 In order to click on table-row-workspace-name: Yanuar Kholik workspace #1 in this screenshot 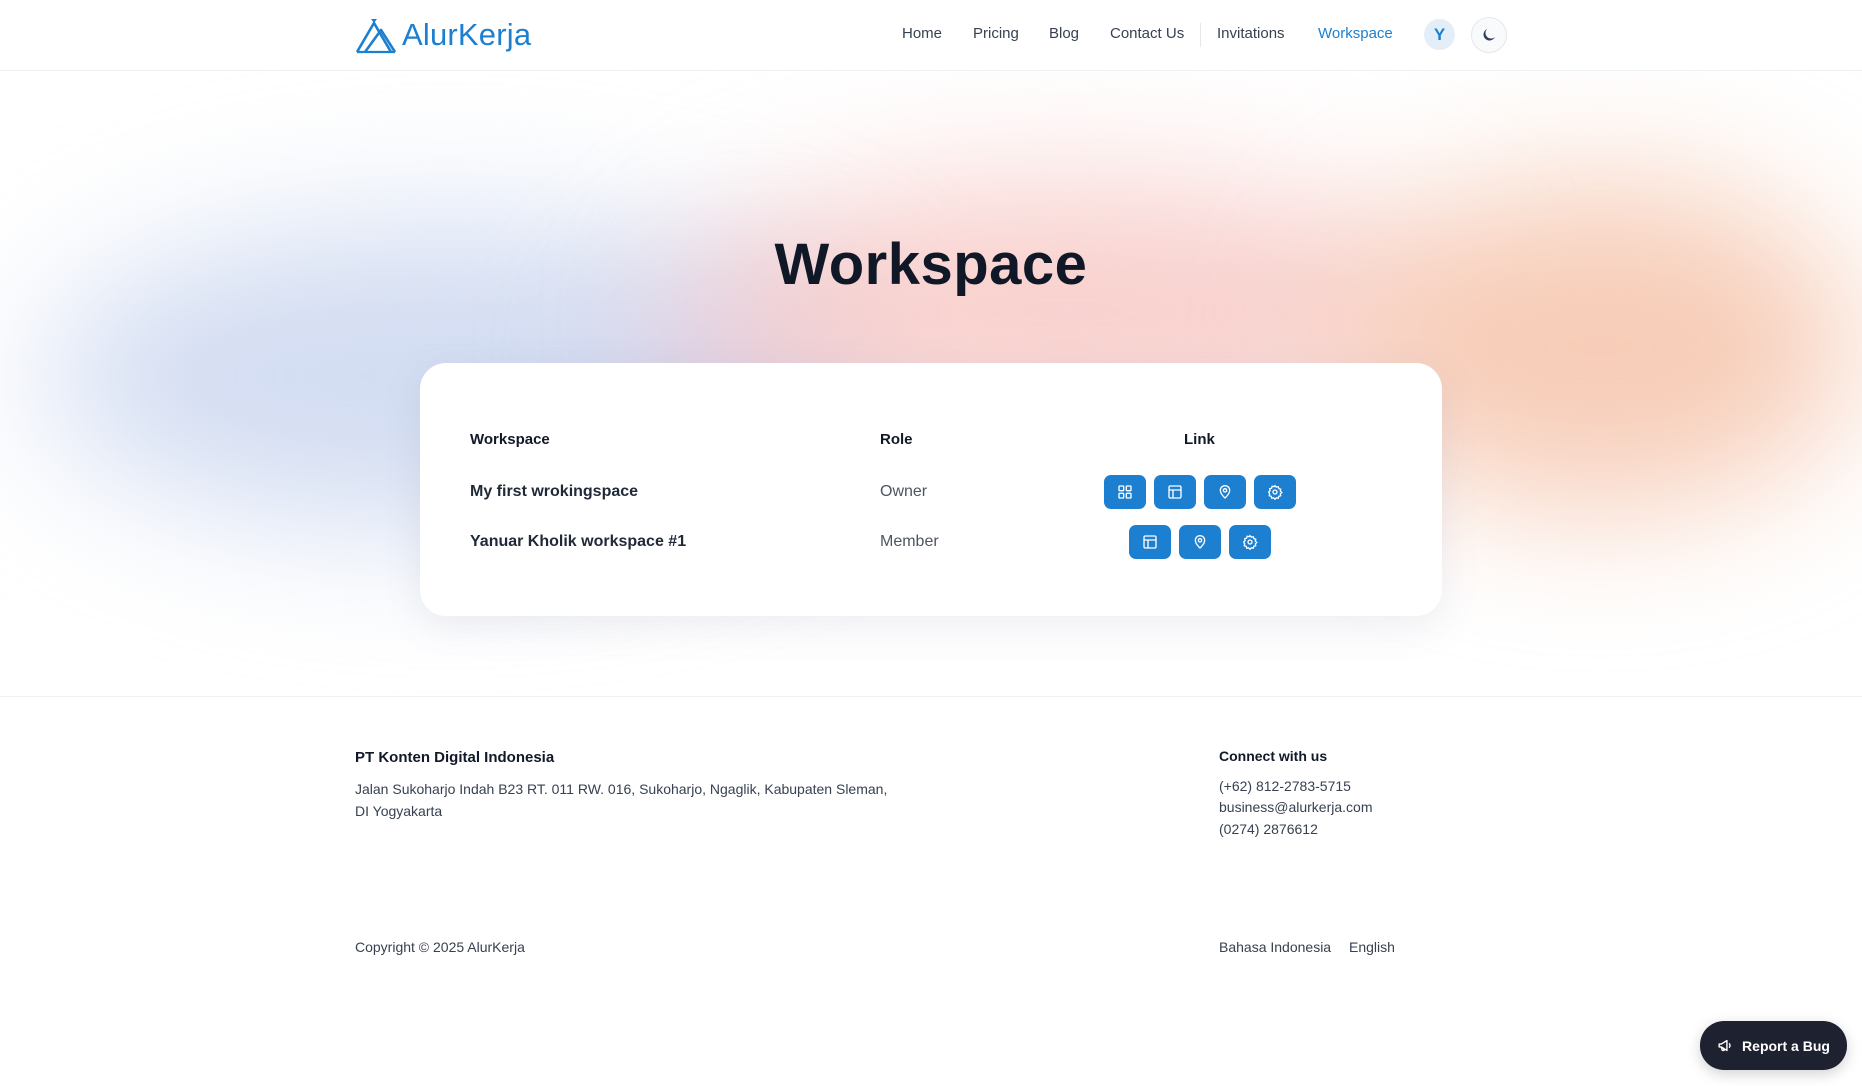, I will do `click(578, 542)`.